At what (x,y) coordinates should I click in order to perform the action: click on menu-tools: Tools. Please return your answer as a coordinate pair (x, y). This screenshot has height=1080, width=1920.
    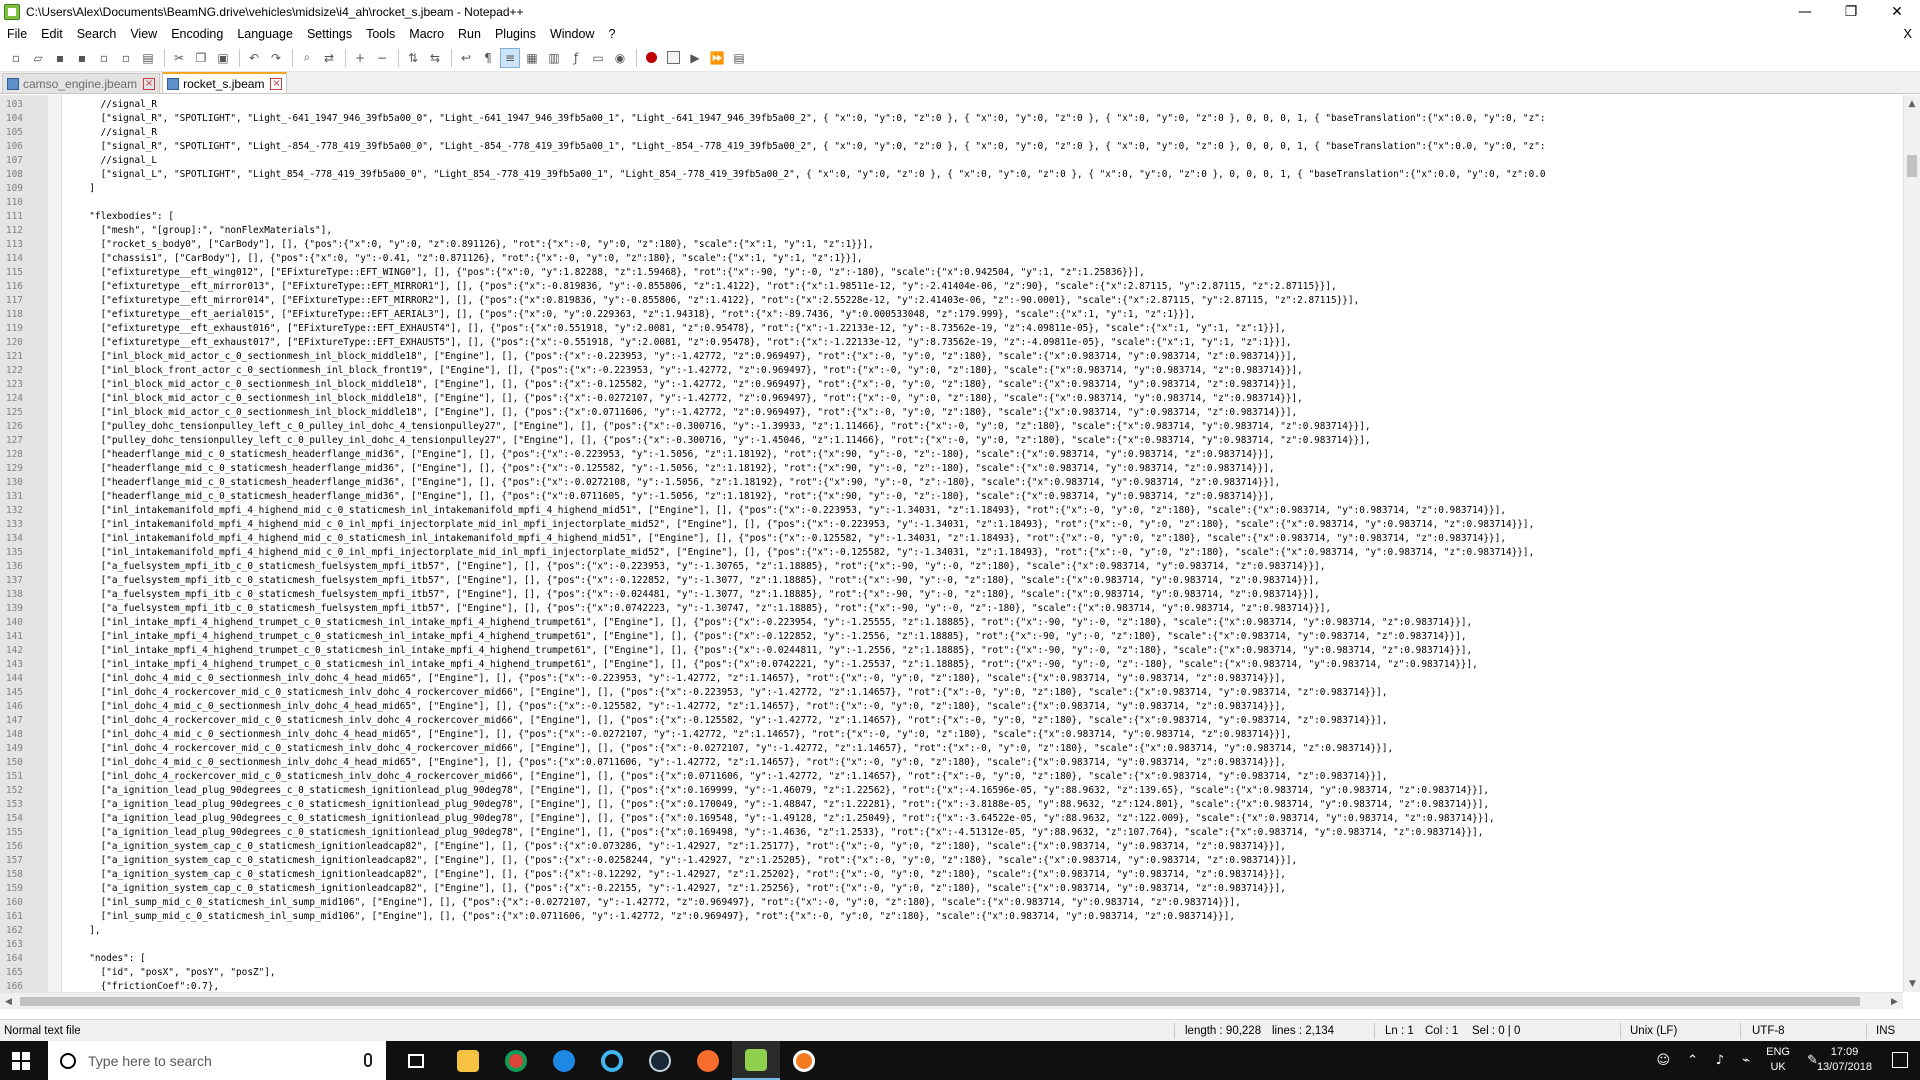
    Looking at the image, I should click on (380, 34).